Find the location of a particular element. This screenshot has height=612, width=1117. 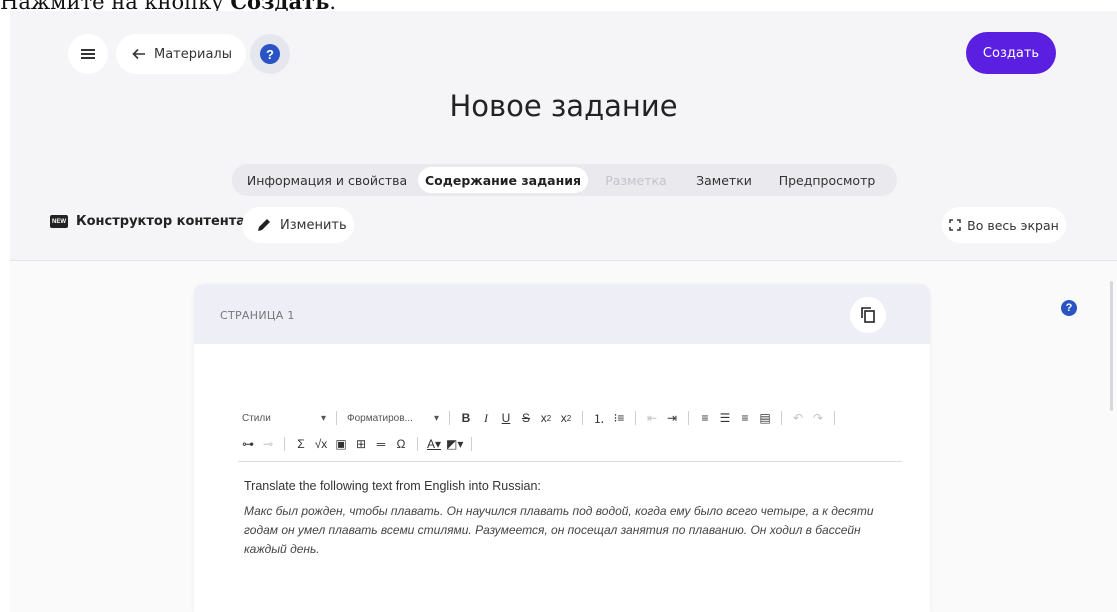

page-label: СТРАНИЦА 1 is located at coordinates (257, 315).